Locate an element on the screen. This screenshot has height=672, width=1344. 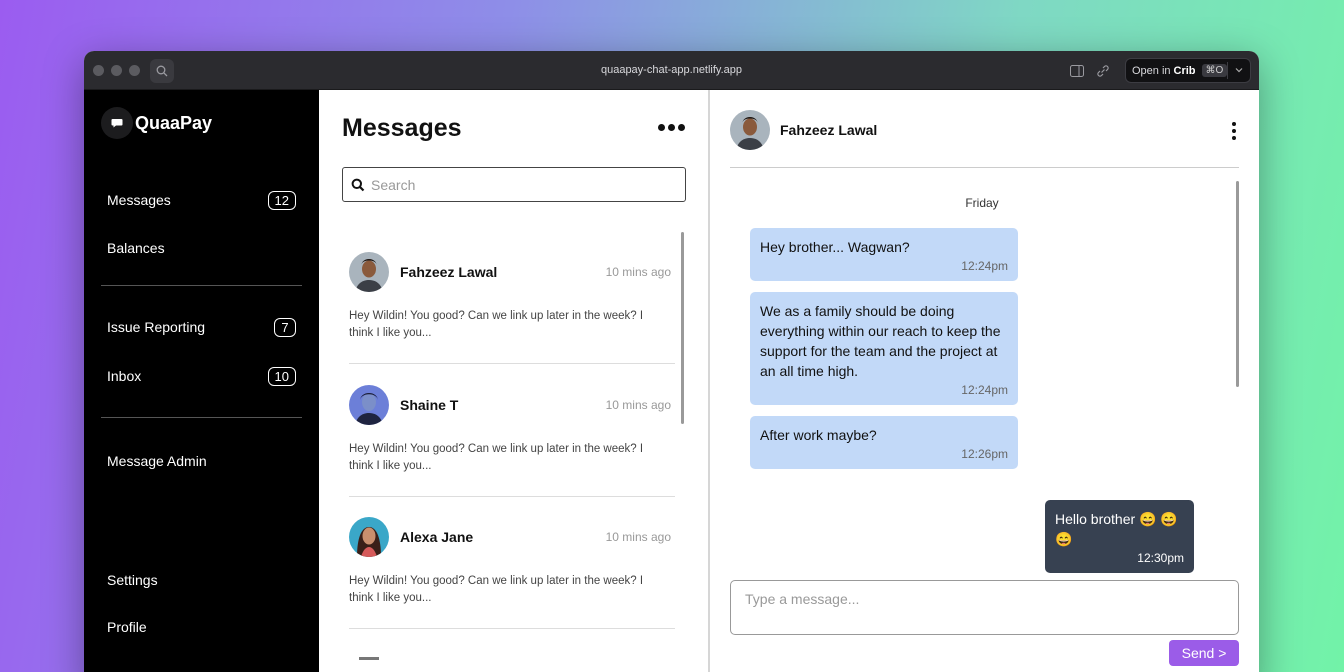
brand: QuaaPay is located at coordinates (156, 123).